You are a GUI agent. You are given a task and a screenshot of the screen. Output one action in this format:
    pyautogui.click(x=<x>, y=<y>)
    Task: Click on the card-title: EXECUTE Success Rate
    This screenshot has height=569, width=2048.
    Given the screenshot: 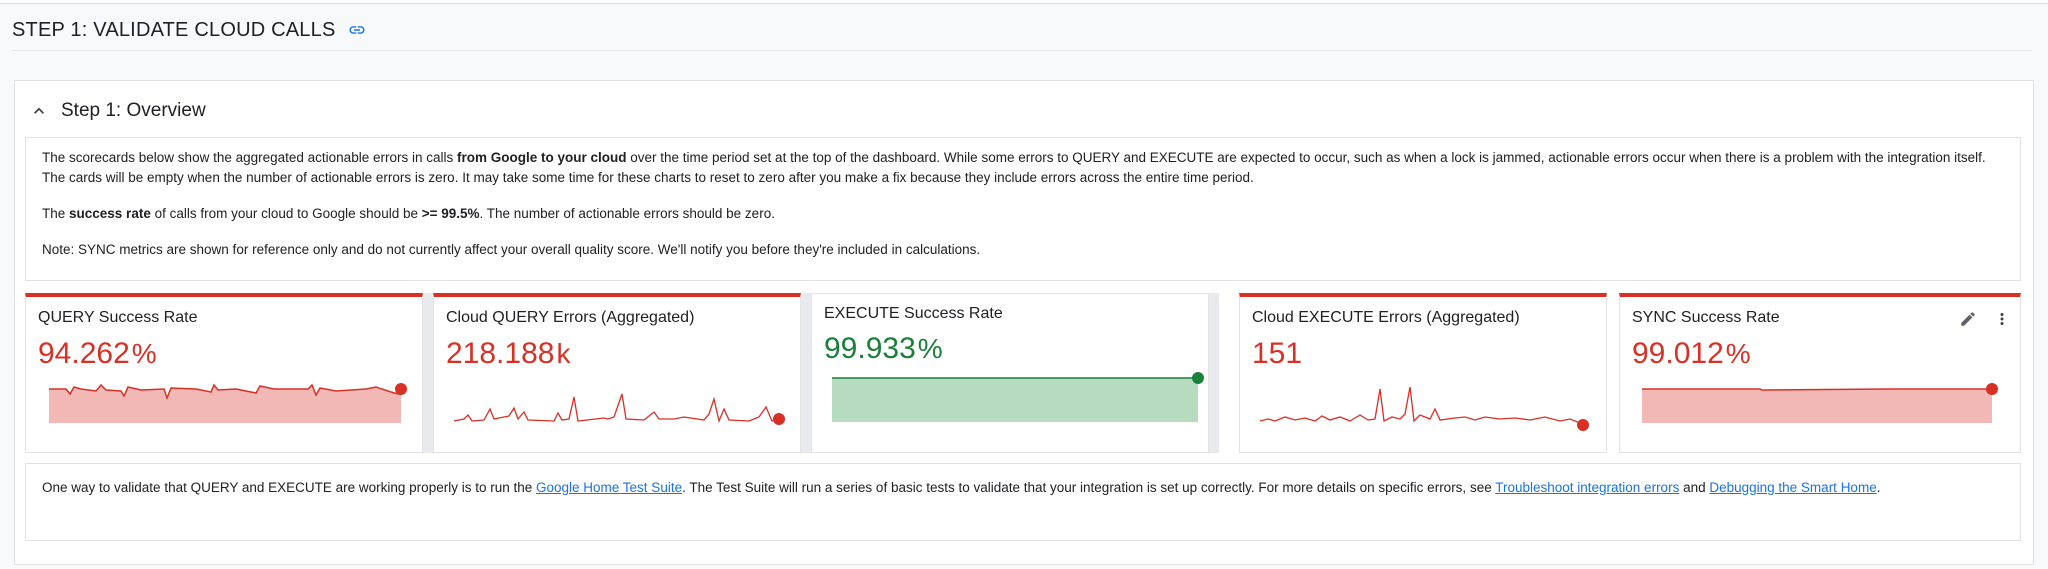 What is the action you would take?
    pyautogui.click(x=913, y=313)
    